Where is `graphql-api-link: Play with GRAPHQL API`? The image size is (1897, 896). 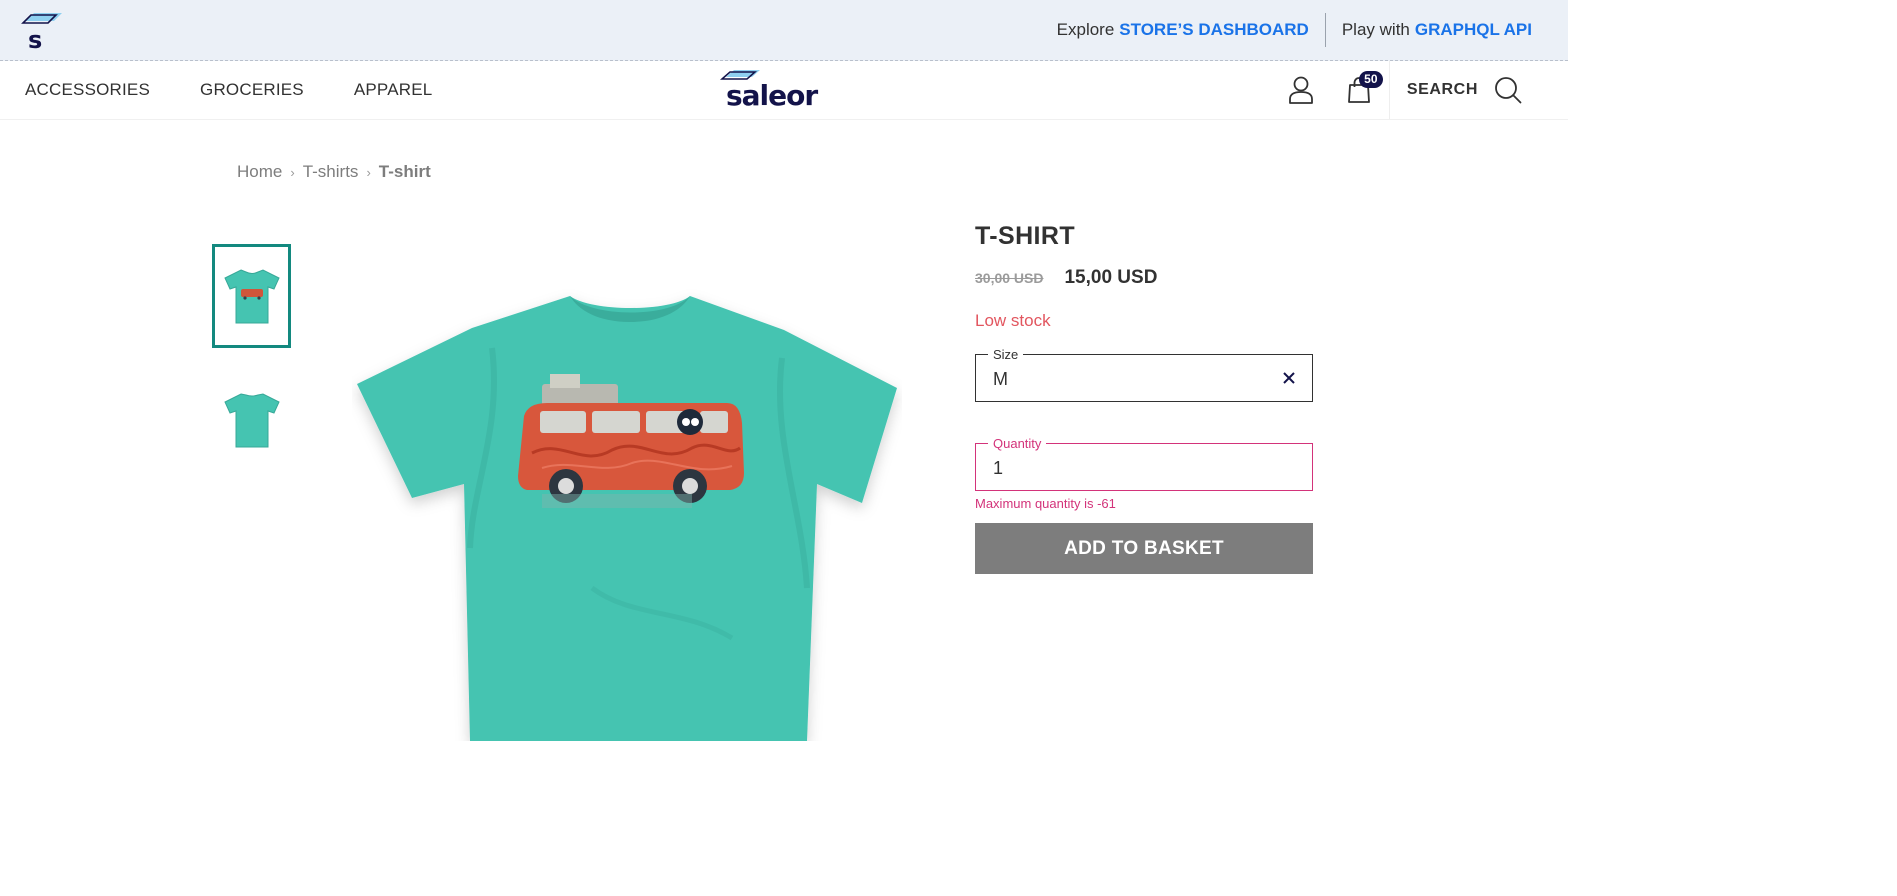 graphql-api-link: Play with GRAPHQL API is located at coordinates (1437, 30).